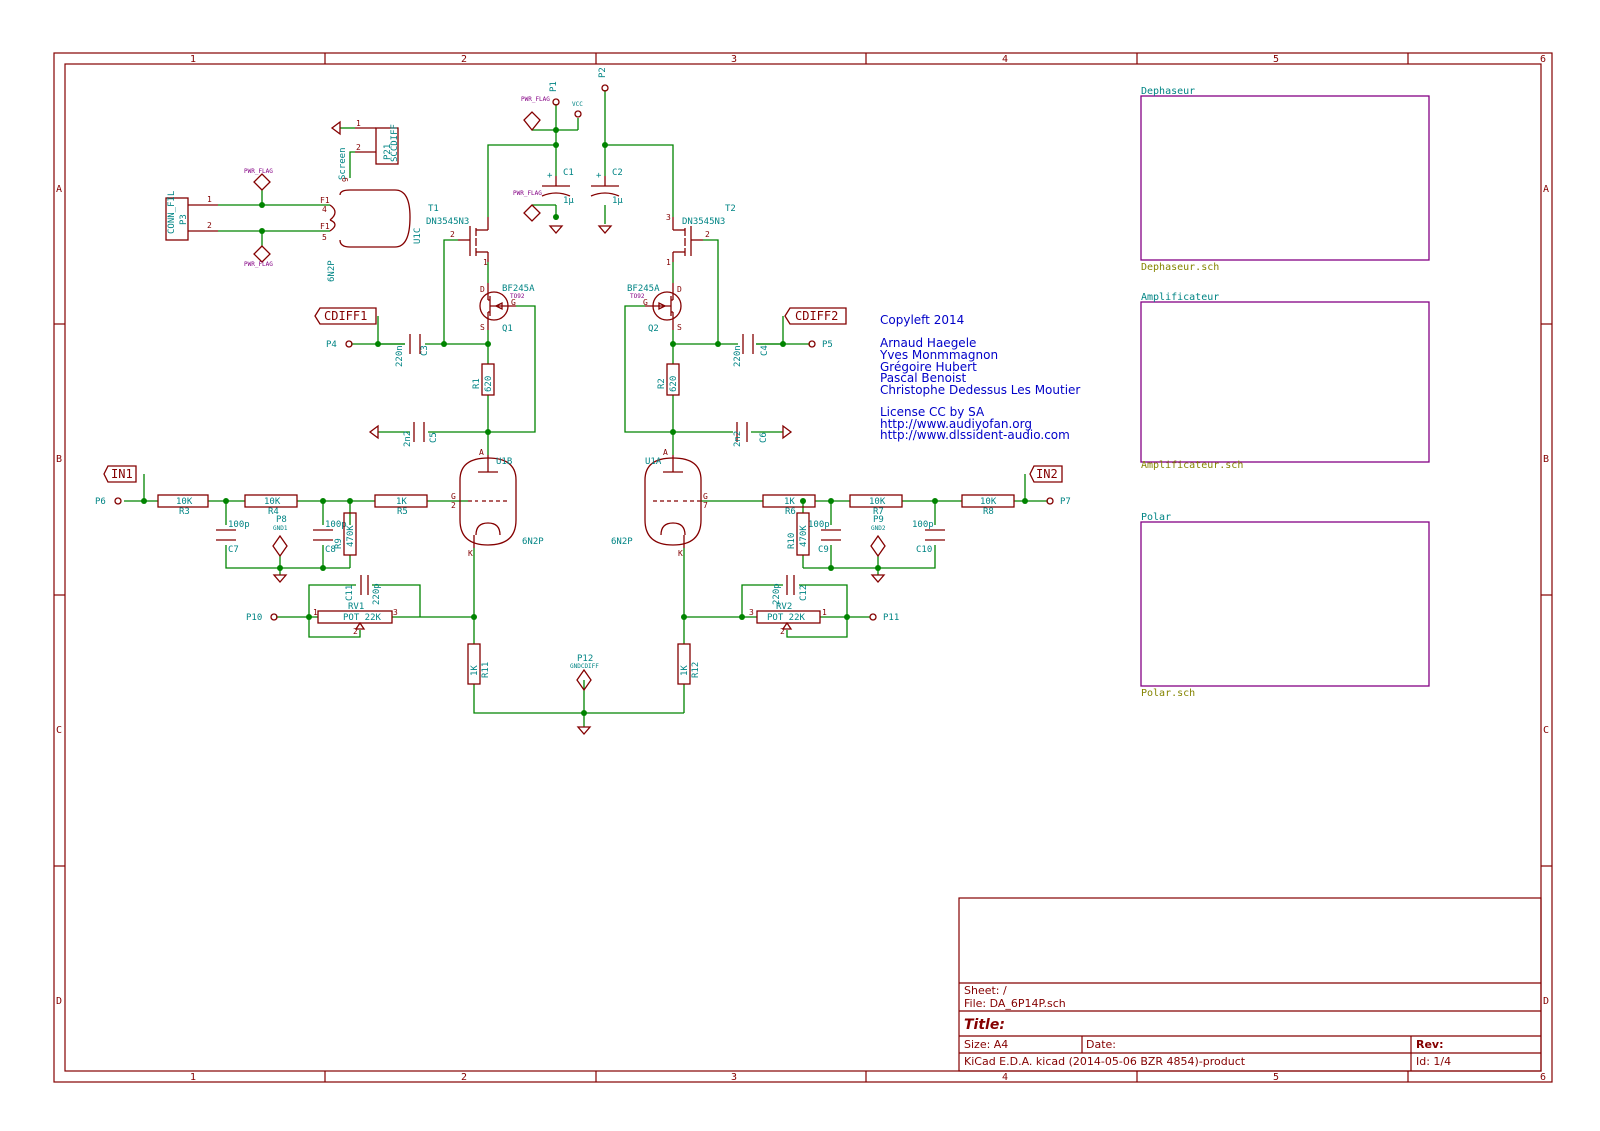 The image size is (1600, 1131). I want to click on in2-text: IN2, so click(1047, 474).